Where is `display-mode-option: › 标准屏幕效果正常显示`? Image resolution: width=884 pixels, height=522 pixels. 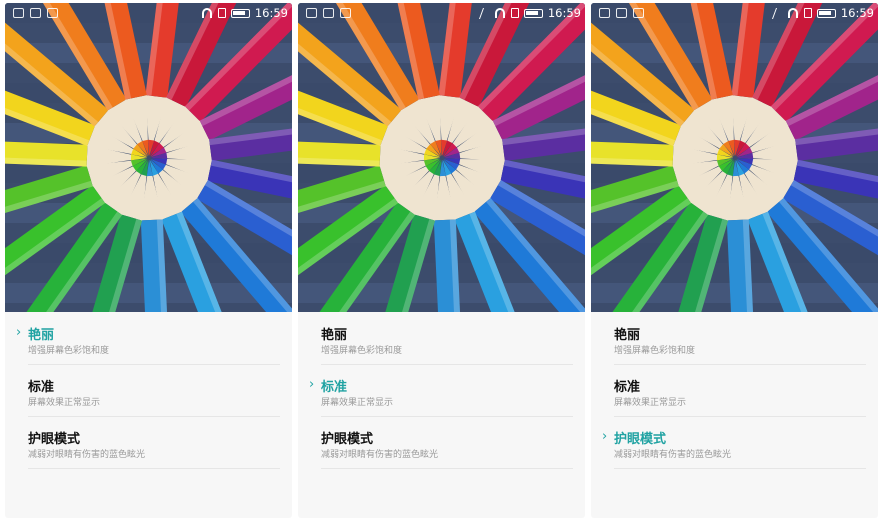 display-mode-option: › 标准屏幕效果正常显示 is located at coordinates (441, 390).